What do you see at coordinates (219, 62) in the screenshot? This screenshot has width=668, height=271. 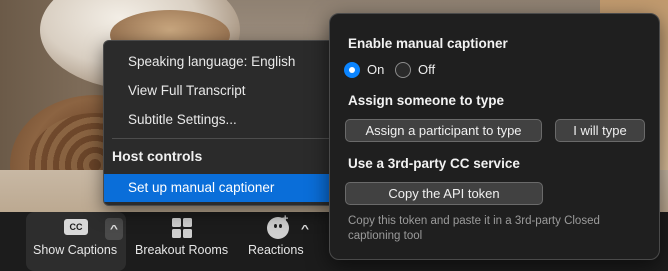 I see `menu-item-speaking-language: Speaking language: English` at bounding box center [219, 62].